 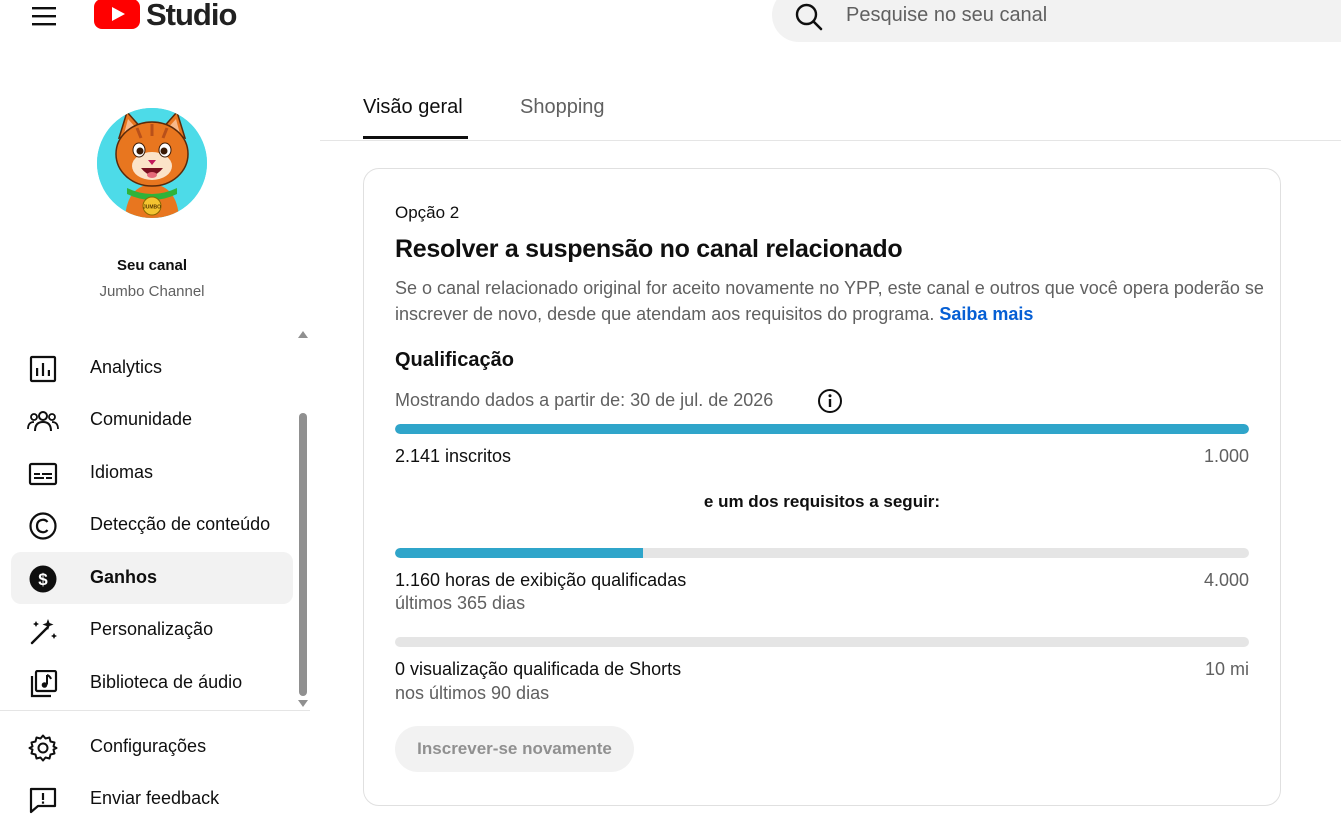 I want to click on dollar-icon: $, so click(x=43, y=579).